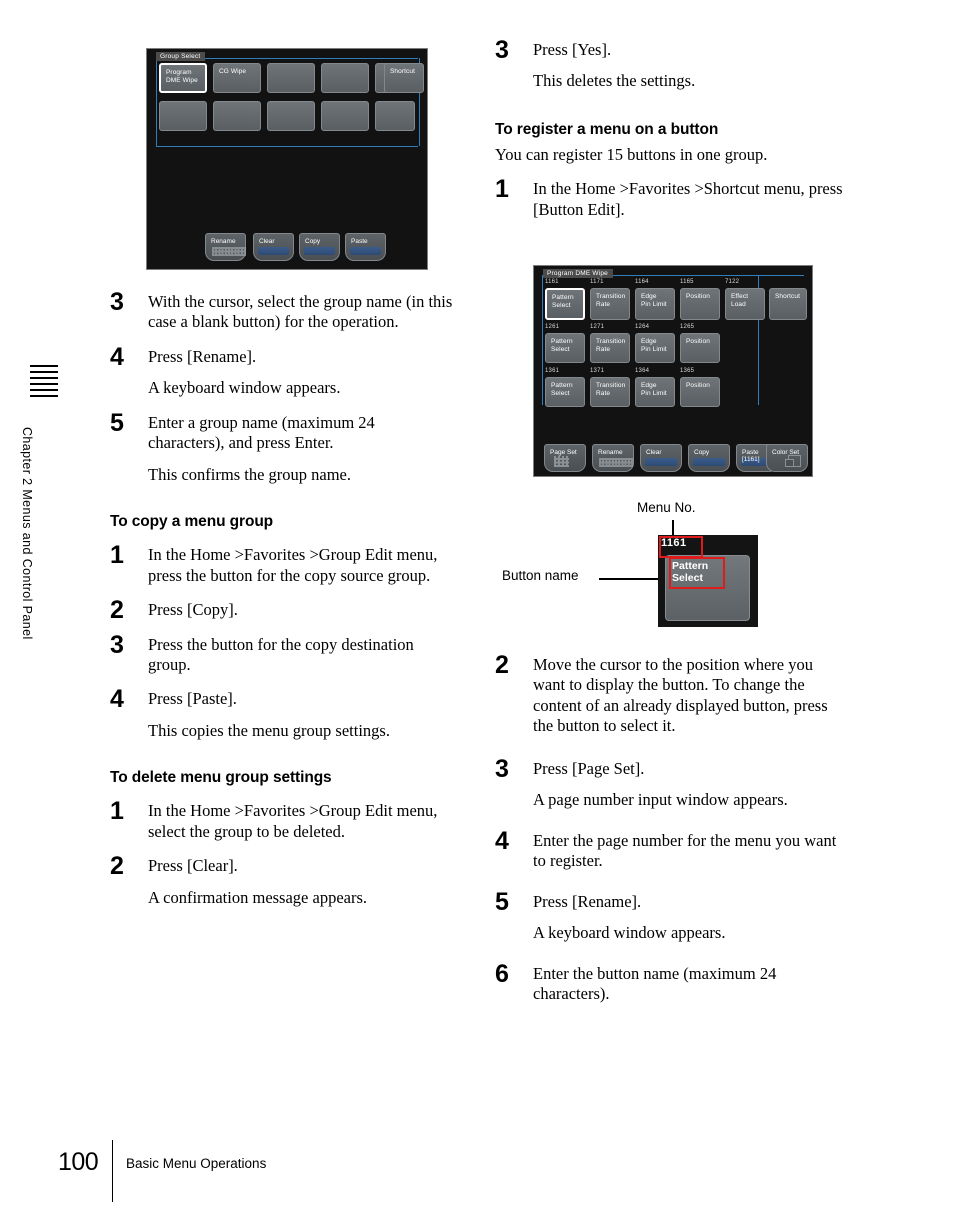 The height and width of the screenshot is (1212, 954). What do you see at coordinates (117, 699) in the screenshot?
I see `step-number: 4` at bounding box center [117, 699].